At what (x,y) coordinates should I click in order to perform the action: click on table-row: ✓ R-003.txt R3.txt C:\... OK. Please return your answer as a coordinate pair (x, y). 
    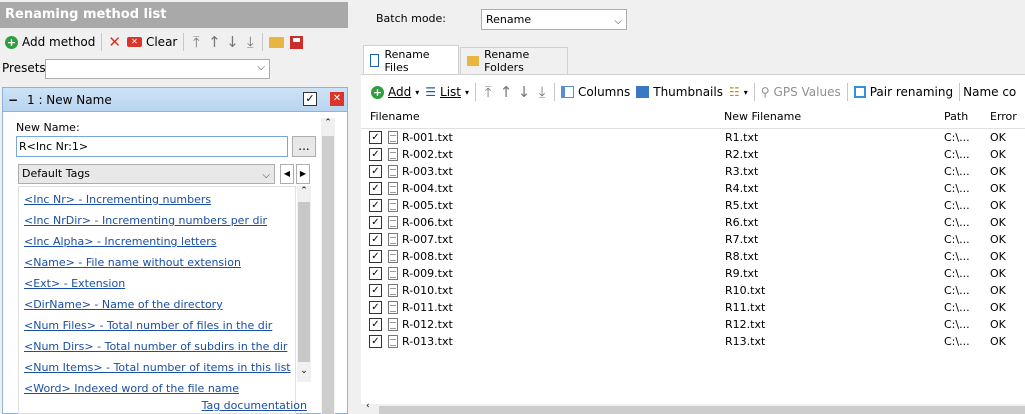
    Looking at the image, I should click on (693, 171).